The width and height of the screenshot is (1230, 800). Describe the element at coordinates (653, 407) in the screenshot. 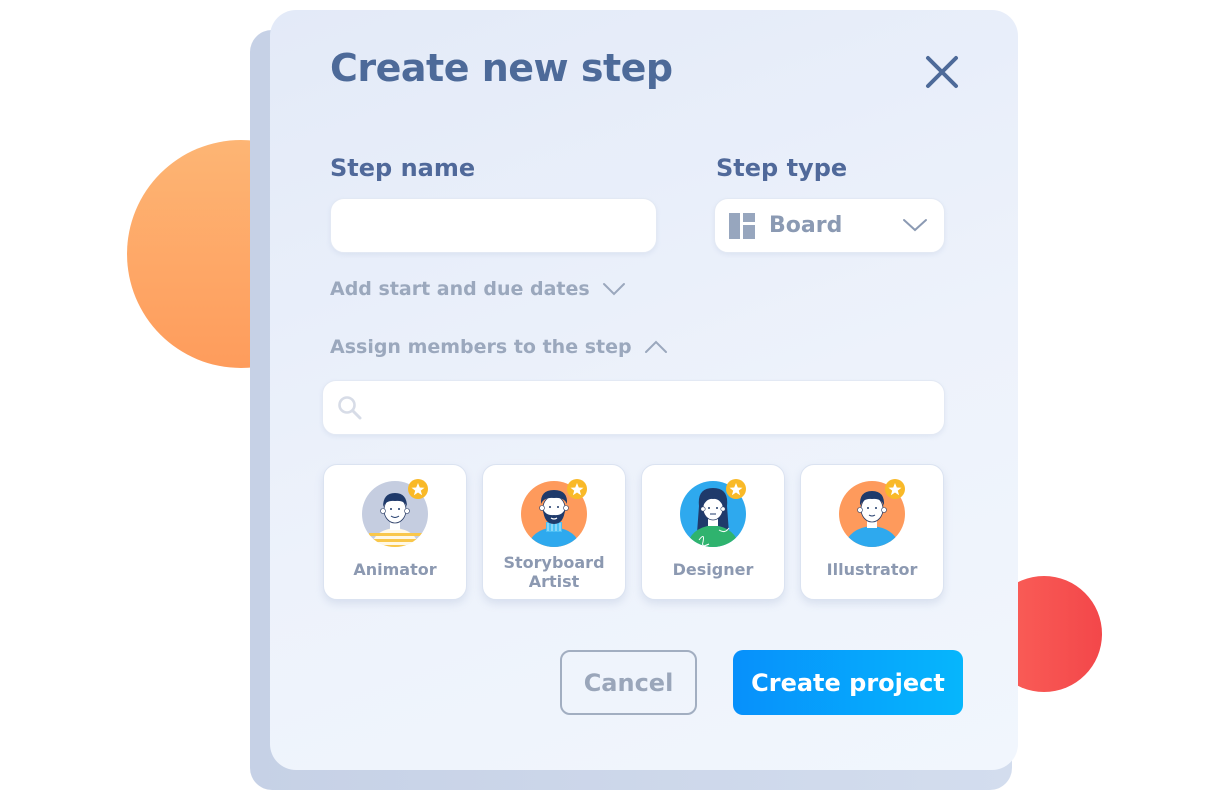

I see `member-search-input` at that location.